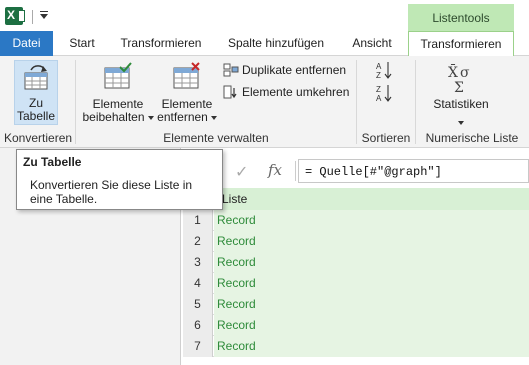 The image size is (529, 365). Describe the element at coordinates (241, 172) in the screenshot. I see `check-icon: ✓` at that location.